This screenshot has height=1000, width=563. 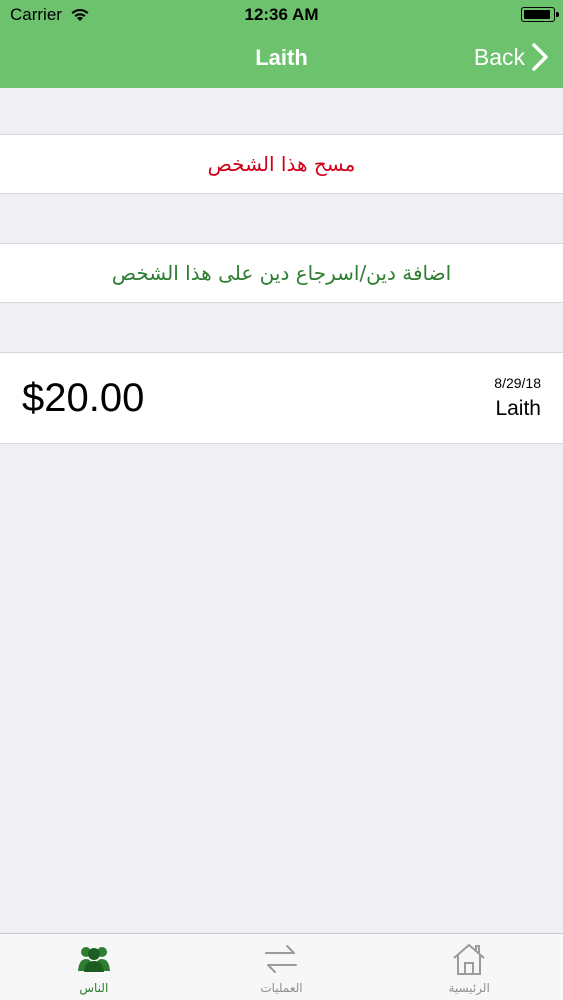 I want to click on tab-people: الناس, so click(x=94, y=964).